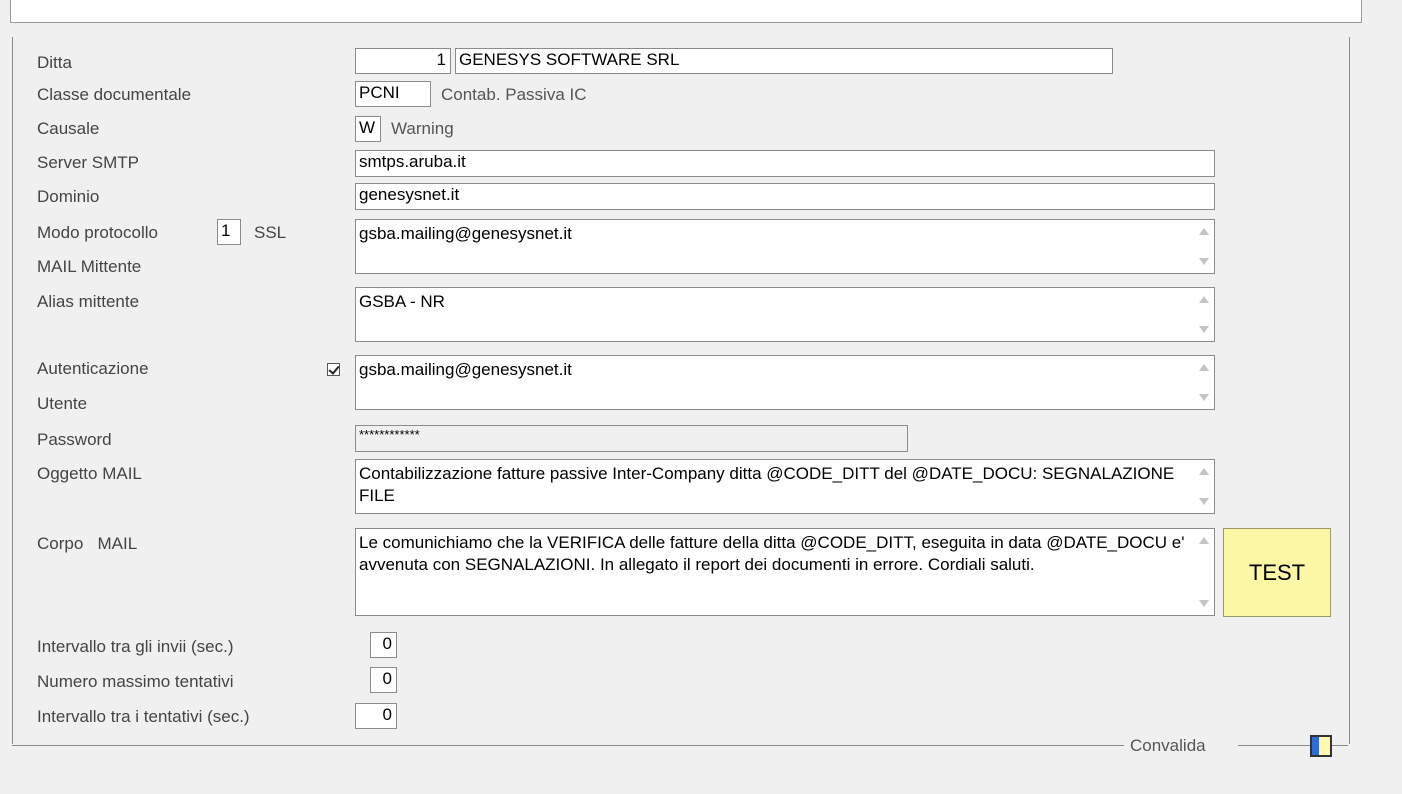 This screenshot has width=1402, height=794. I want to click on top-panel, so click(686, 11).